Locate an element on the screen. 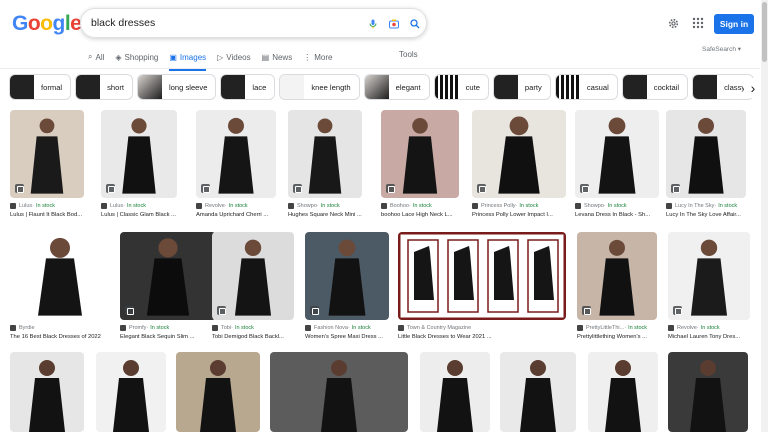 The height and width of the screenshot is (432, 768). microphone-icon is located at coordinates (373, 24).